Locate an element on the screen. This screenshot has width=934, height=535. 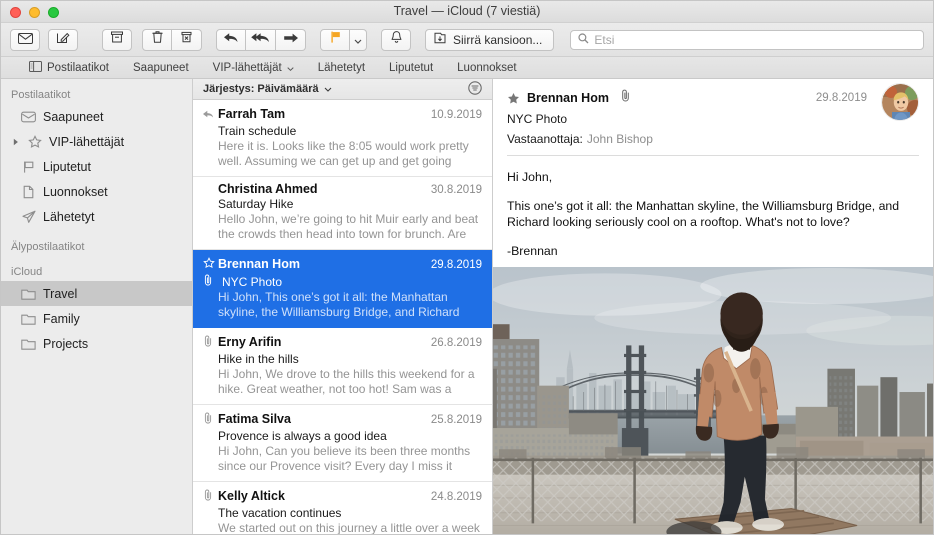
compose-icon is located at coordinates (63, 39).